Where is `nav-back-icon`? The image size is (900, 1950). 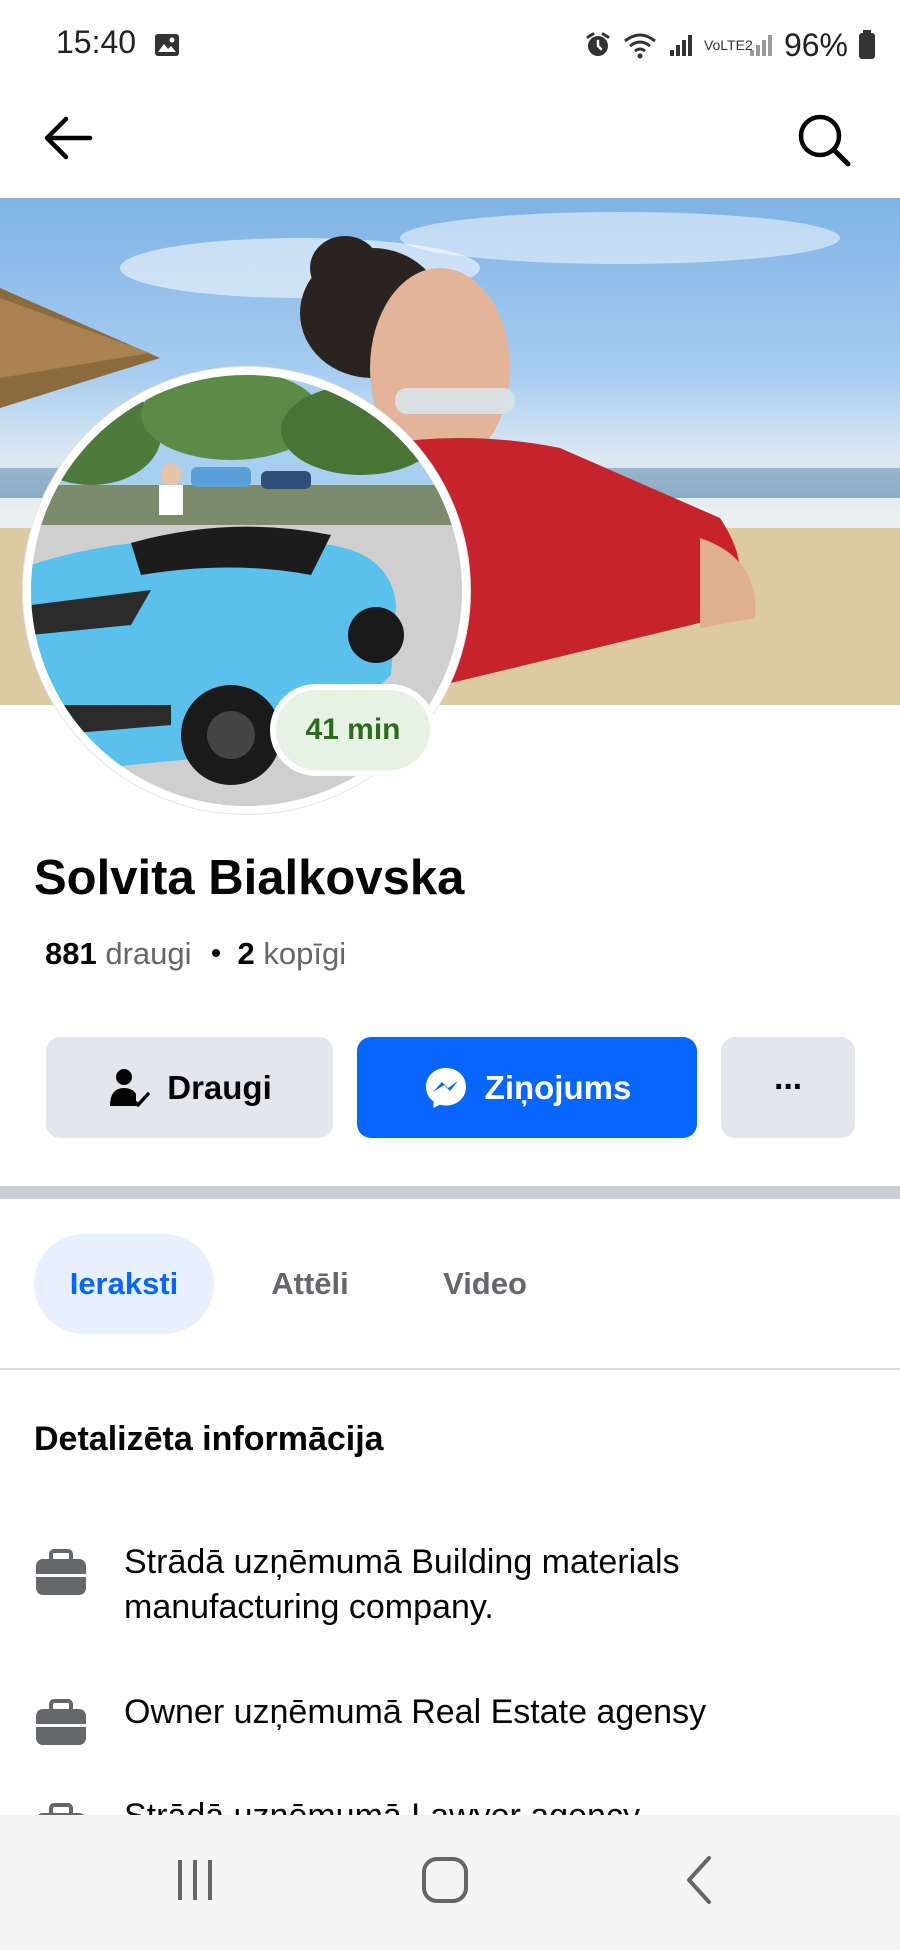
nav-back-icon is located at coordinates (699, 1880).